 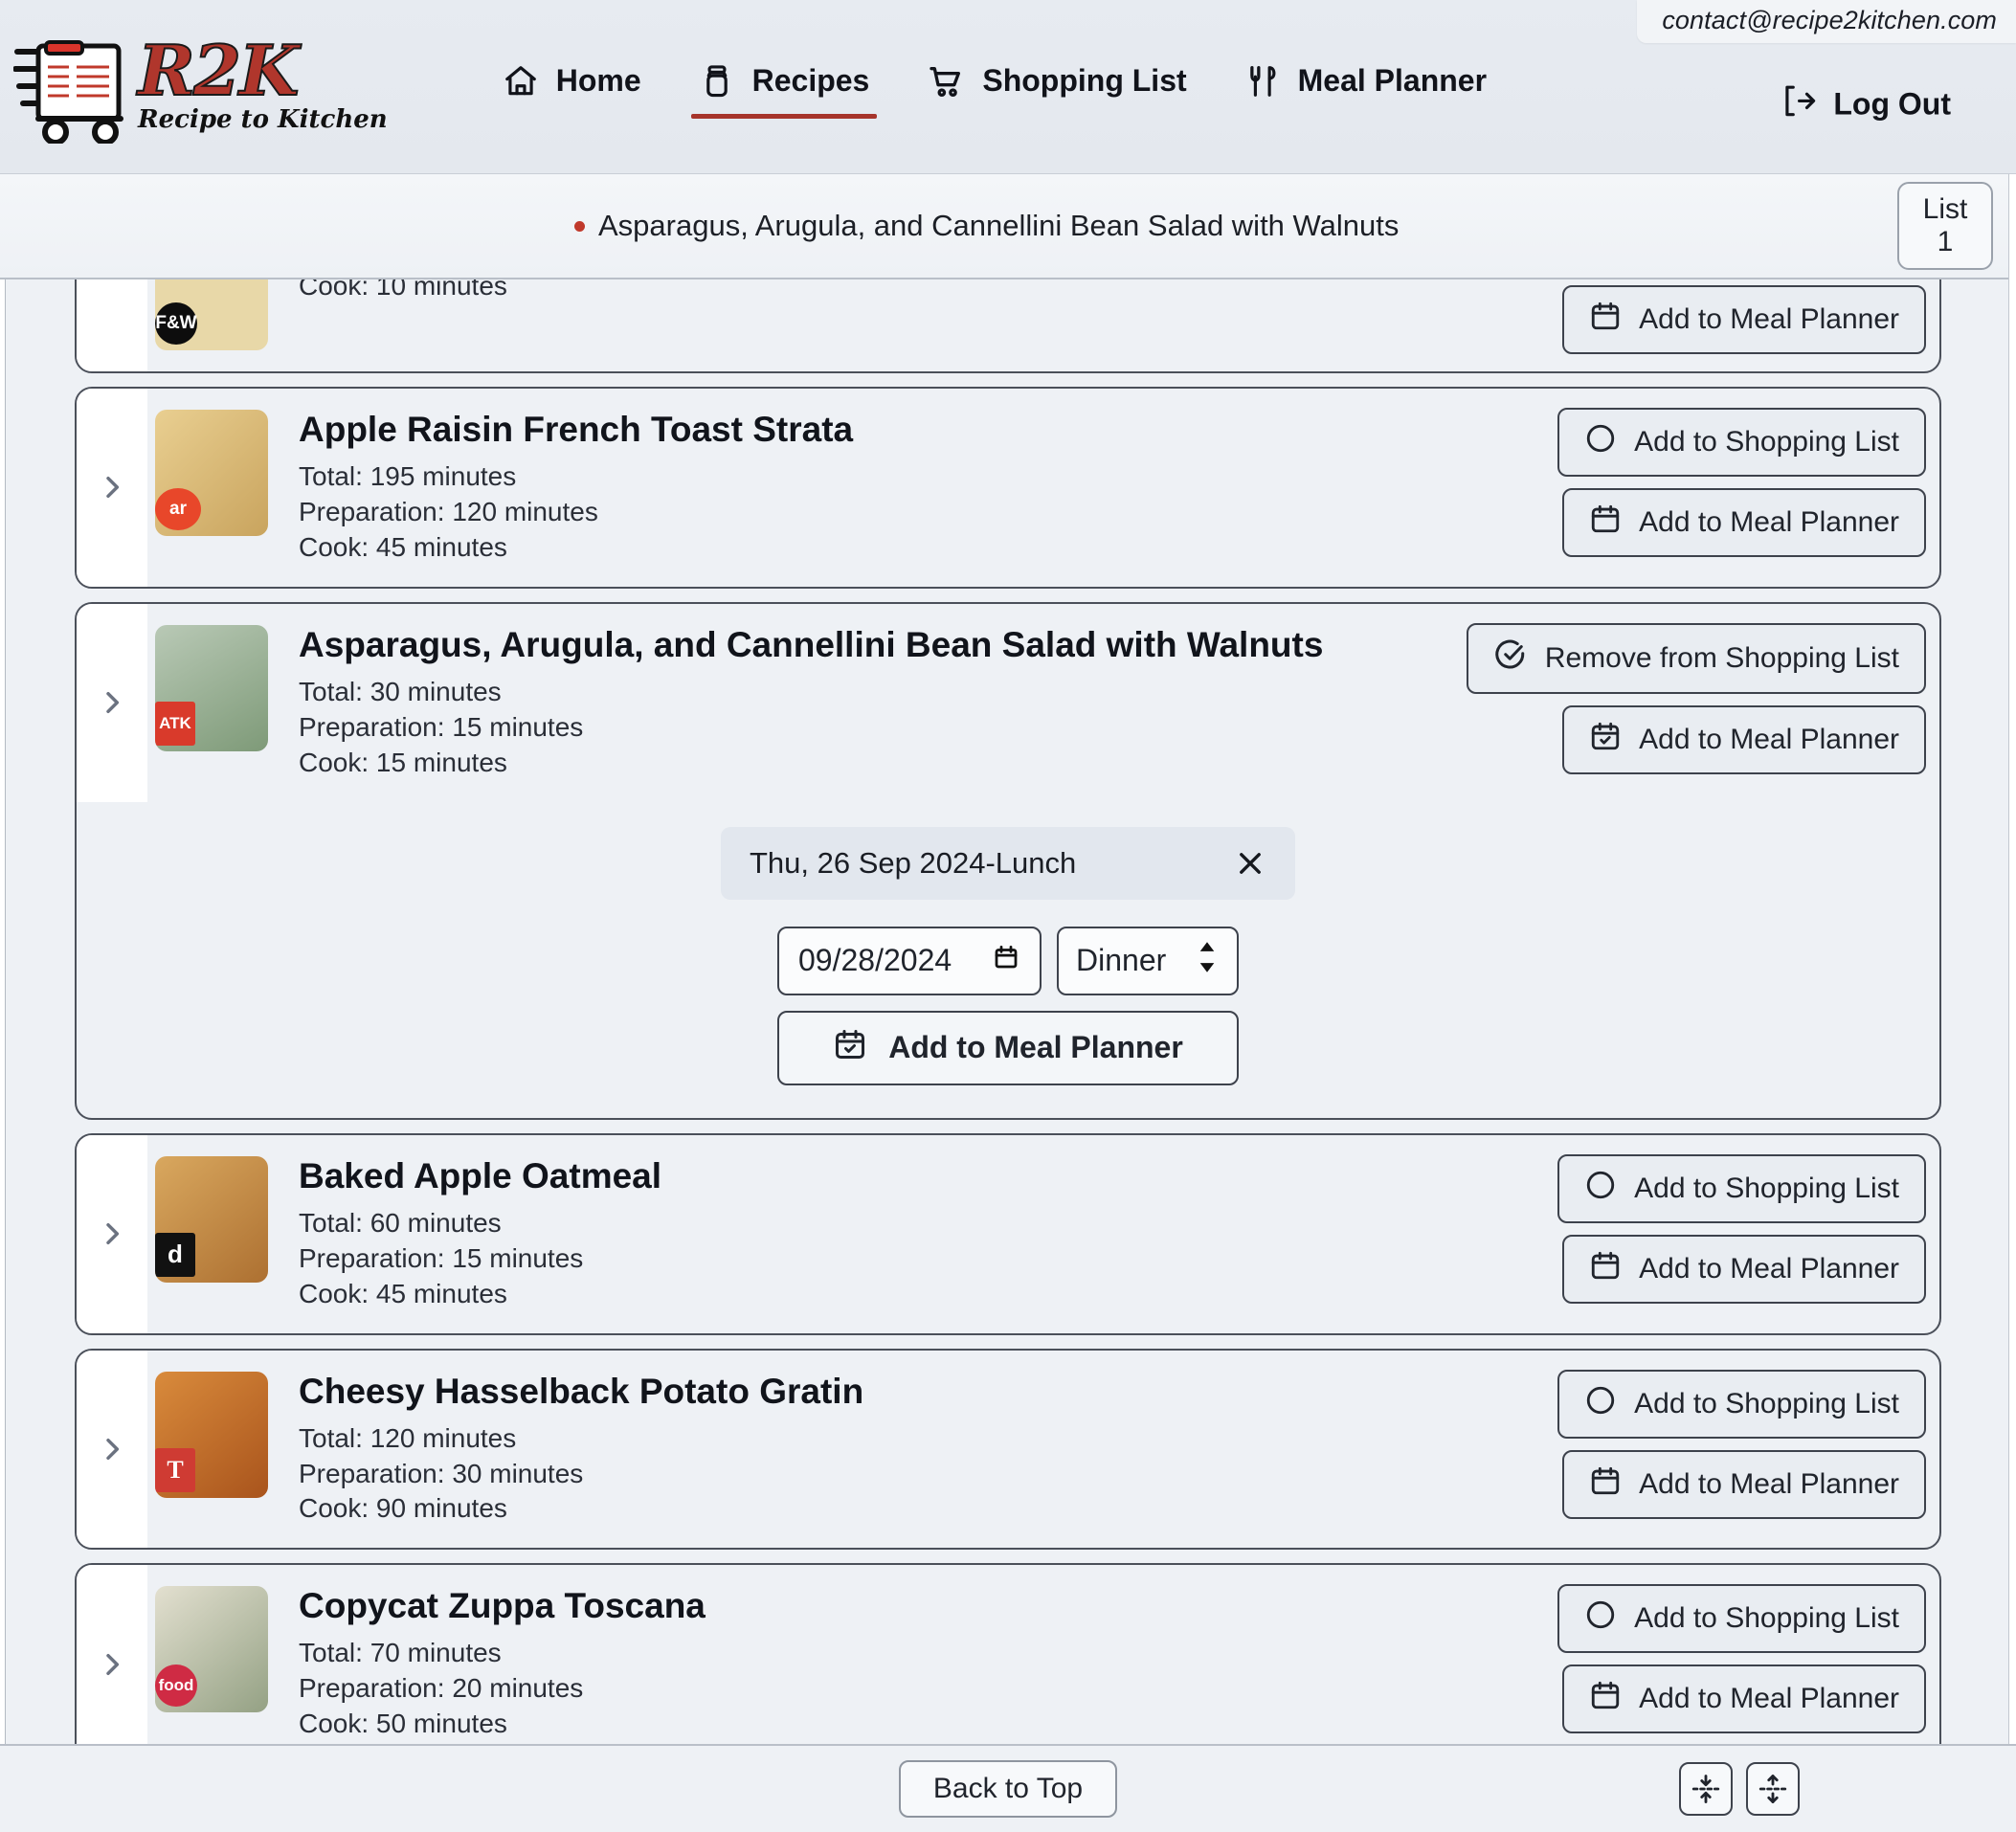 What do you see at coordinates (1892, 104) in the screenshot?
I see `logout-label: Log Out` at bounding box center [1892, 104].